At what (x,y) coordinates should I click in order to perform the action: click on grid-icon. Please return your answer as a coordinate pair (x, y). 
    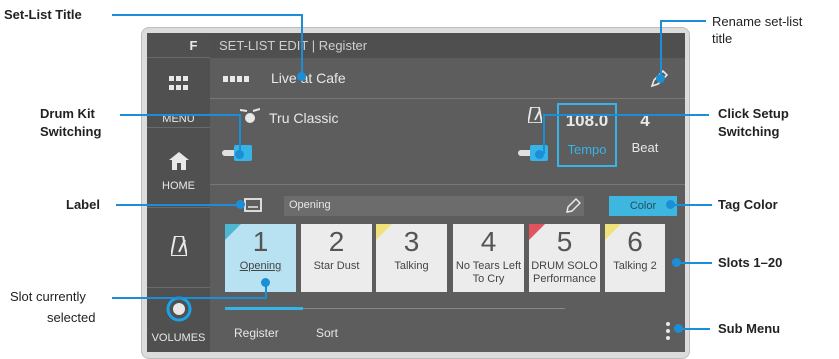
    Looking at the image, I should click on (178, 83).